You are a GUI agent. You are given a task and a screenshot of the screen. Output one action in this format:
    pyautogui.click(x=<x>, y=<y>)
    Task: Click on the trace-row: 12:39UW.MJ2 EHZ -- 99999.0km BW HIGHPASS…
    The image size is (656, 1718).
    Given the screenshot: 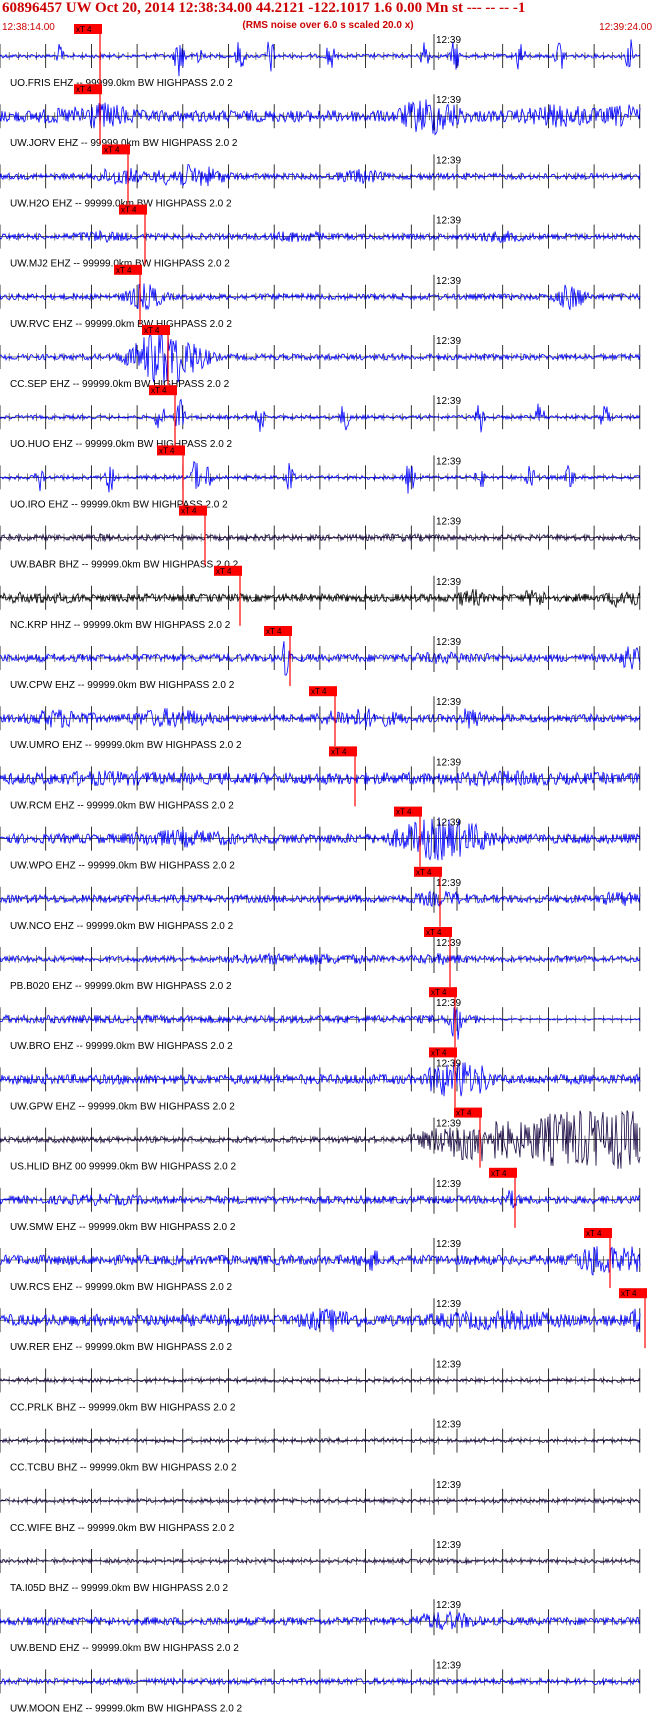 What is the action you would take?
    pyautogui.click(x=320, y=237)
    